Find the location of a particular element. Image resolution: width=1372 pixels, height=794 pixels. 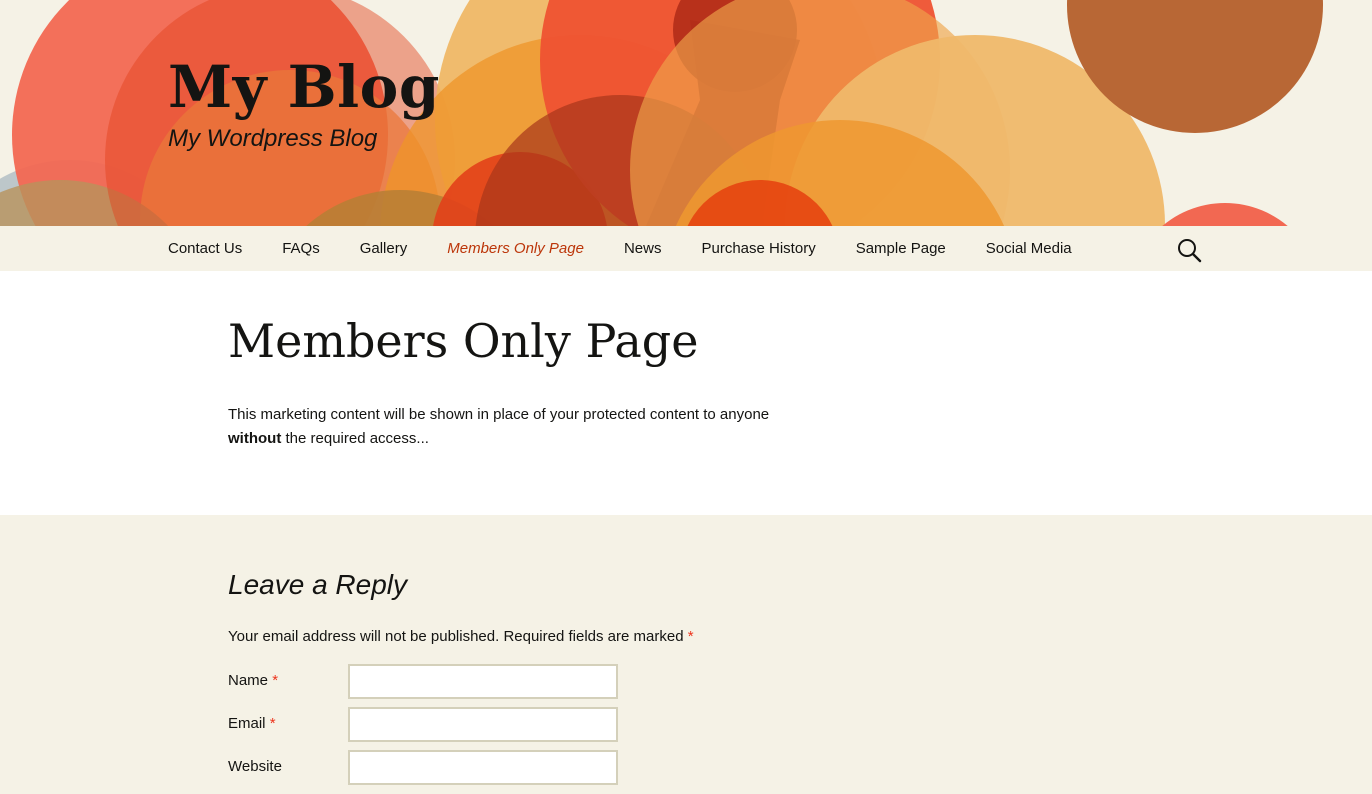

search-icon is located at coordinates (1190, 251).